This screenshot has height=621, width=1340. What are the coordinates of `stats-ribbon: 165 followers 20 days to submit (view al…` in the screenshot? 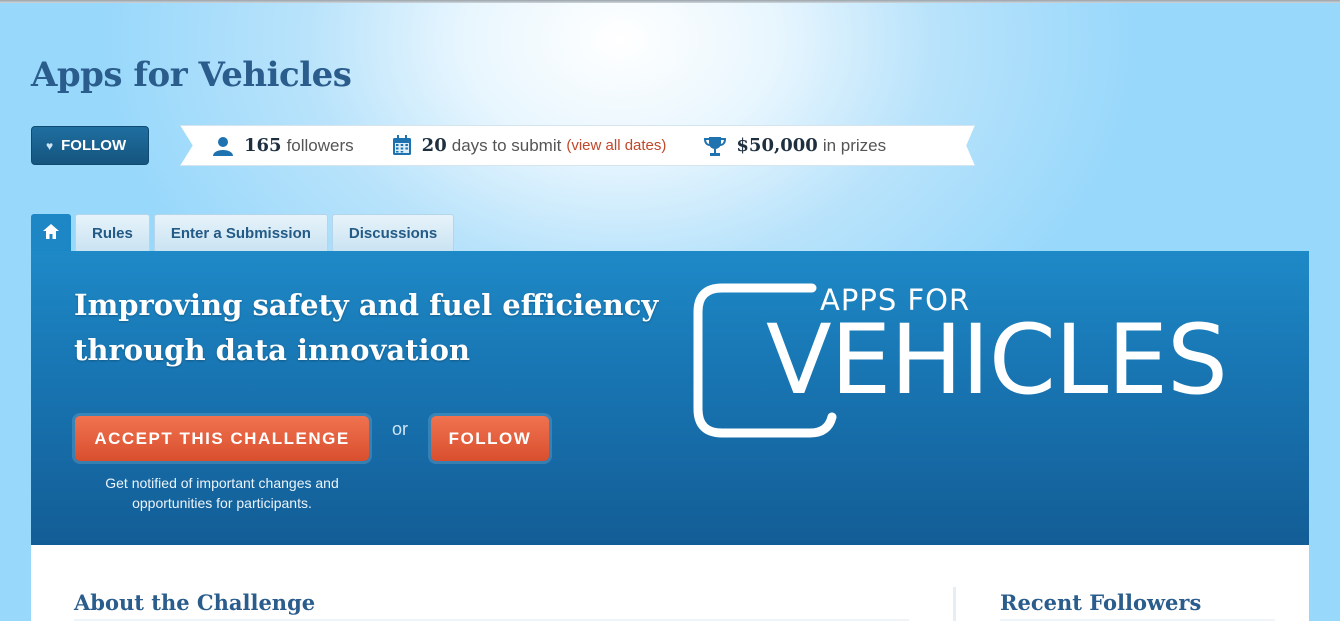 It's located at (577, 145).